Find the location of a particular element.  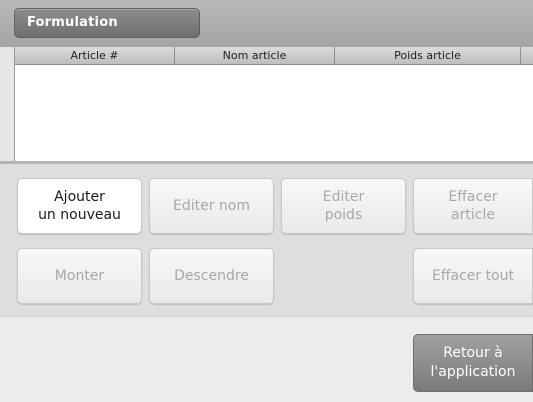

edit-weight-button: Editer poids is located at coordinates (343, 206).